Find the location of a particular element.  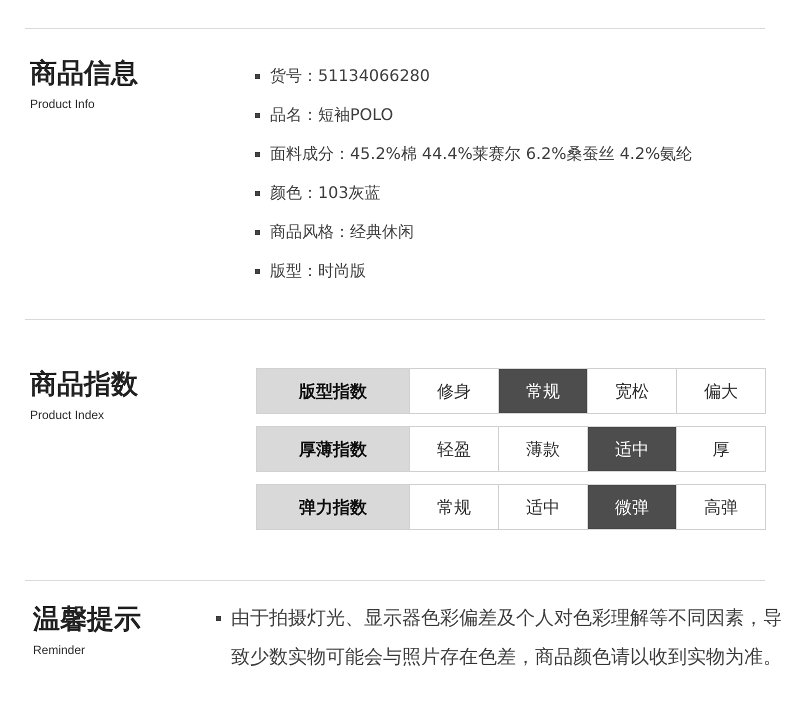

reminder-text: 由于拍摄灯光、显示器色彩偏差及个人对色彩理解等不同因素，导致少数实物可能会与照片存在色差，商品颜色请以收到实物为准。 is located at coordinates (507, 638).